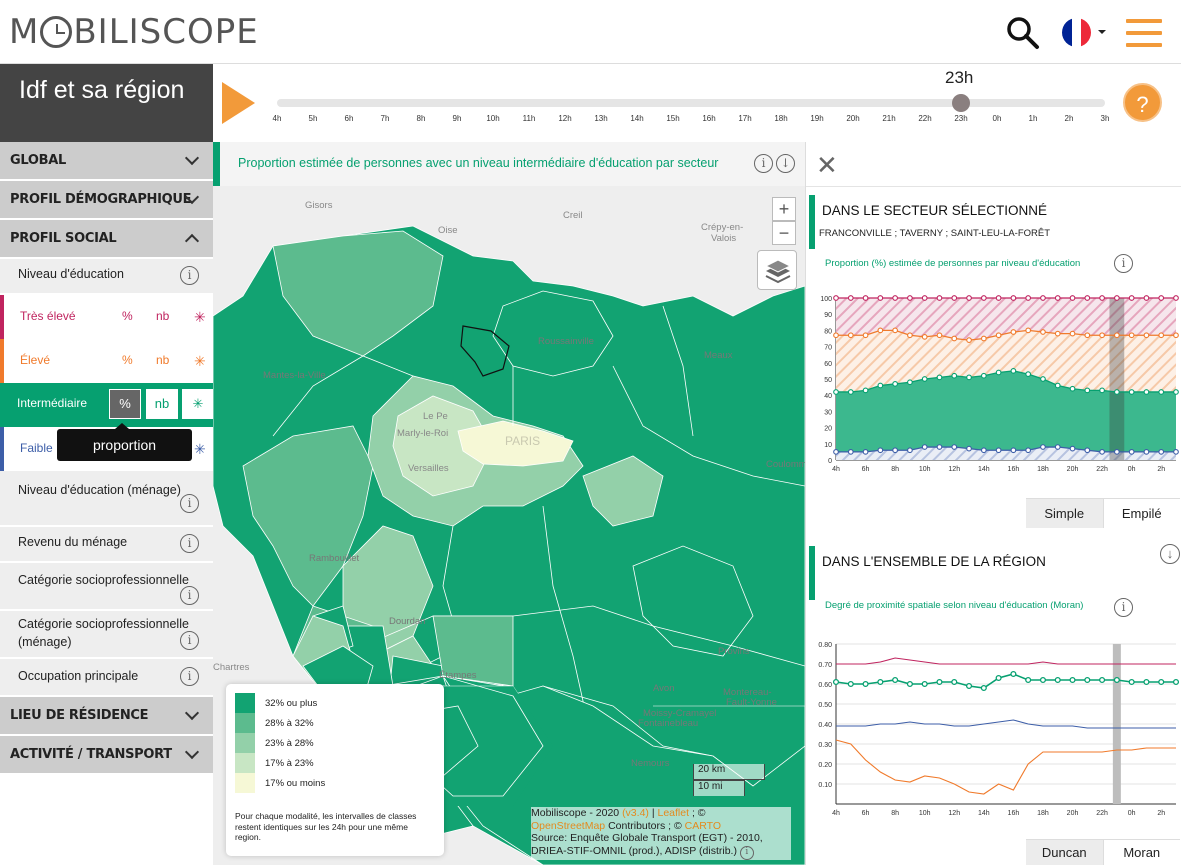 Image resolution: width=1181 pixels, height=866 pixels. What do you see at coordinates (421, 118) in the screenshot?
I see `time-tick: 8h` at bounding box center [421, 118].